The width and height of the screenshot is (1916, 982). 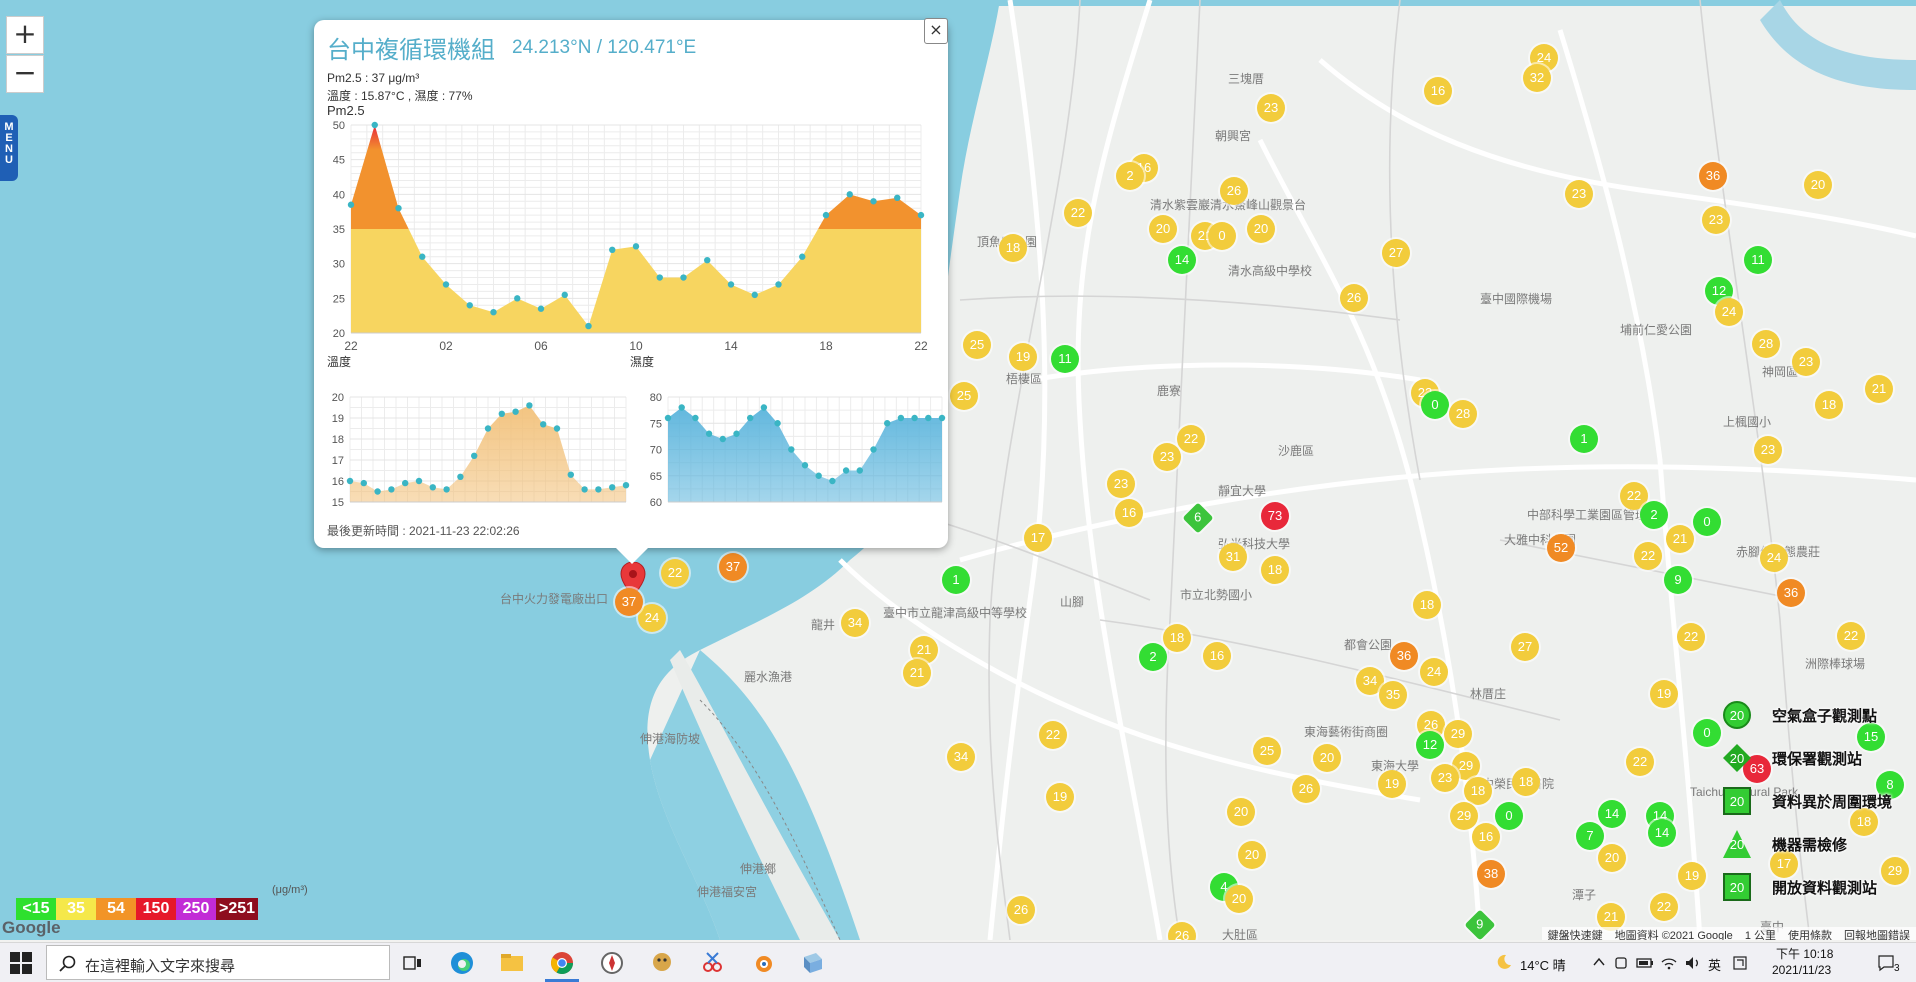 What do you see at coordinates (512, 963) in the screenshot?
I see `file-explorer-icon` at bounding box center [512, 963].